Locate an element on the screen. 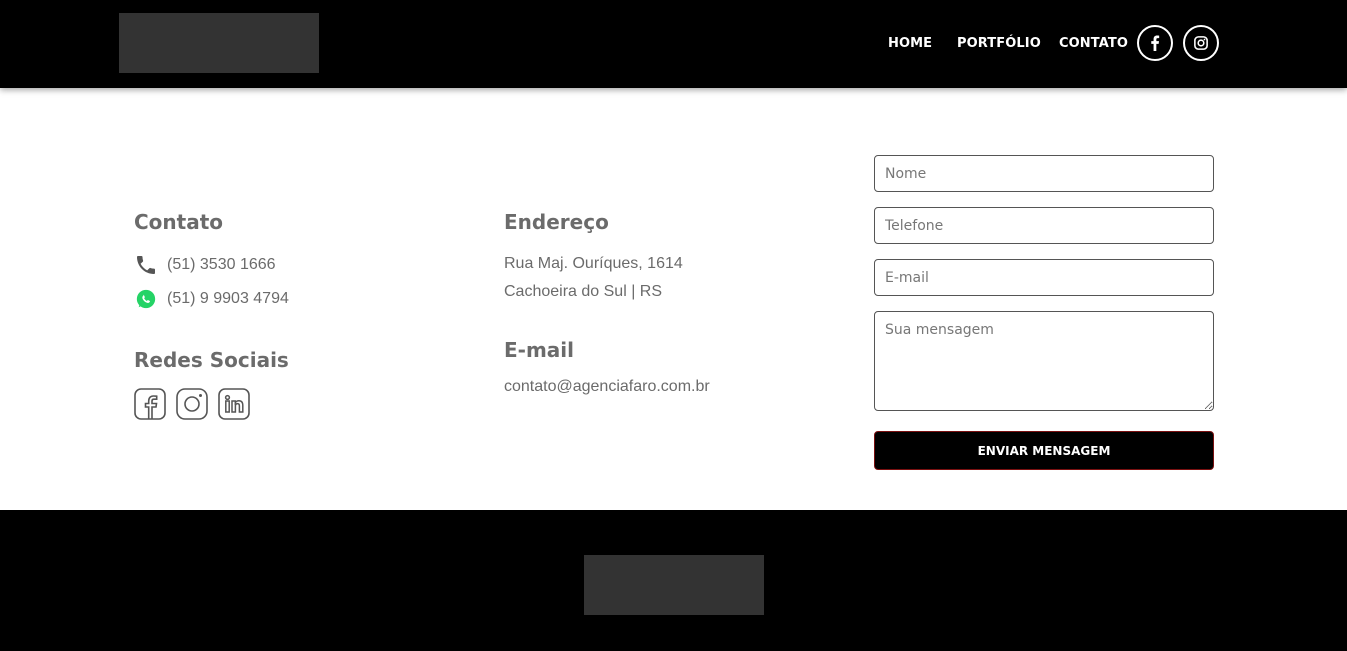 This screenshot has width=1347, height=651. address-line-1: Rua Maj. Ouríques, 1614 is located at coordinates (593, 263).